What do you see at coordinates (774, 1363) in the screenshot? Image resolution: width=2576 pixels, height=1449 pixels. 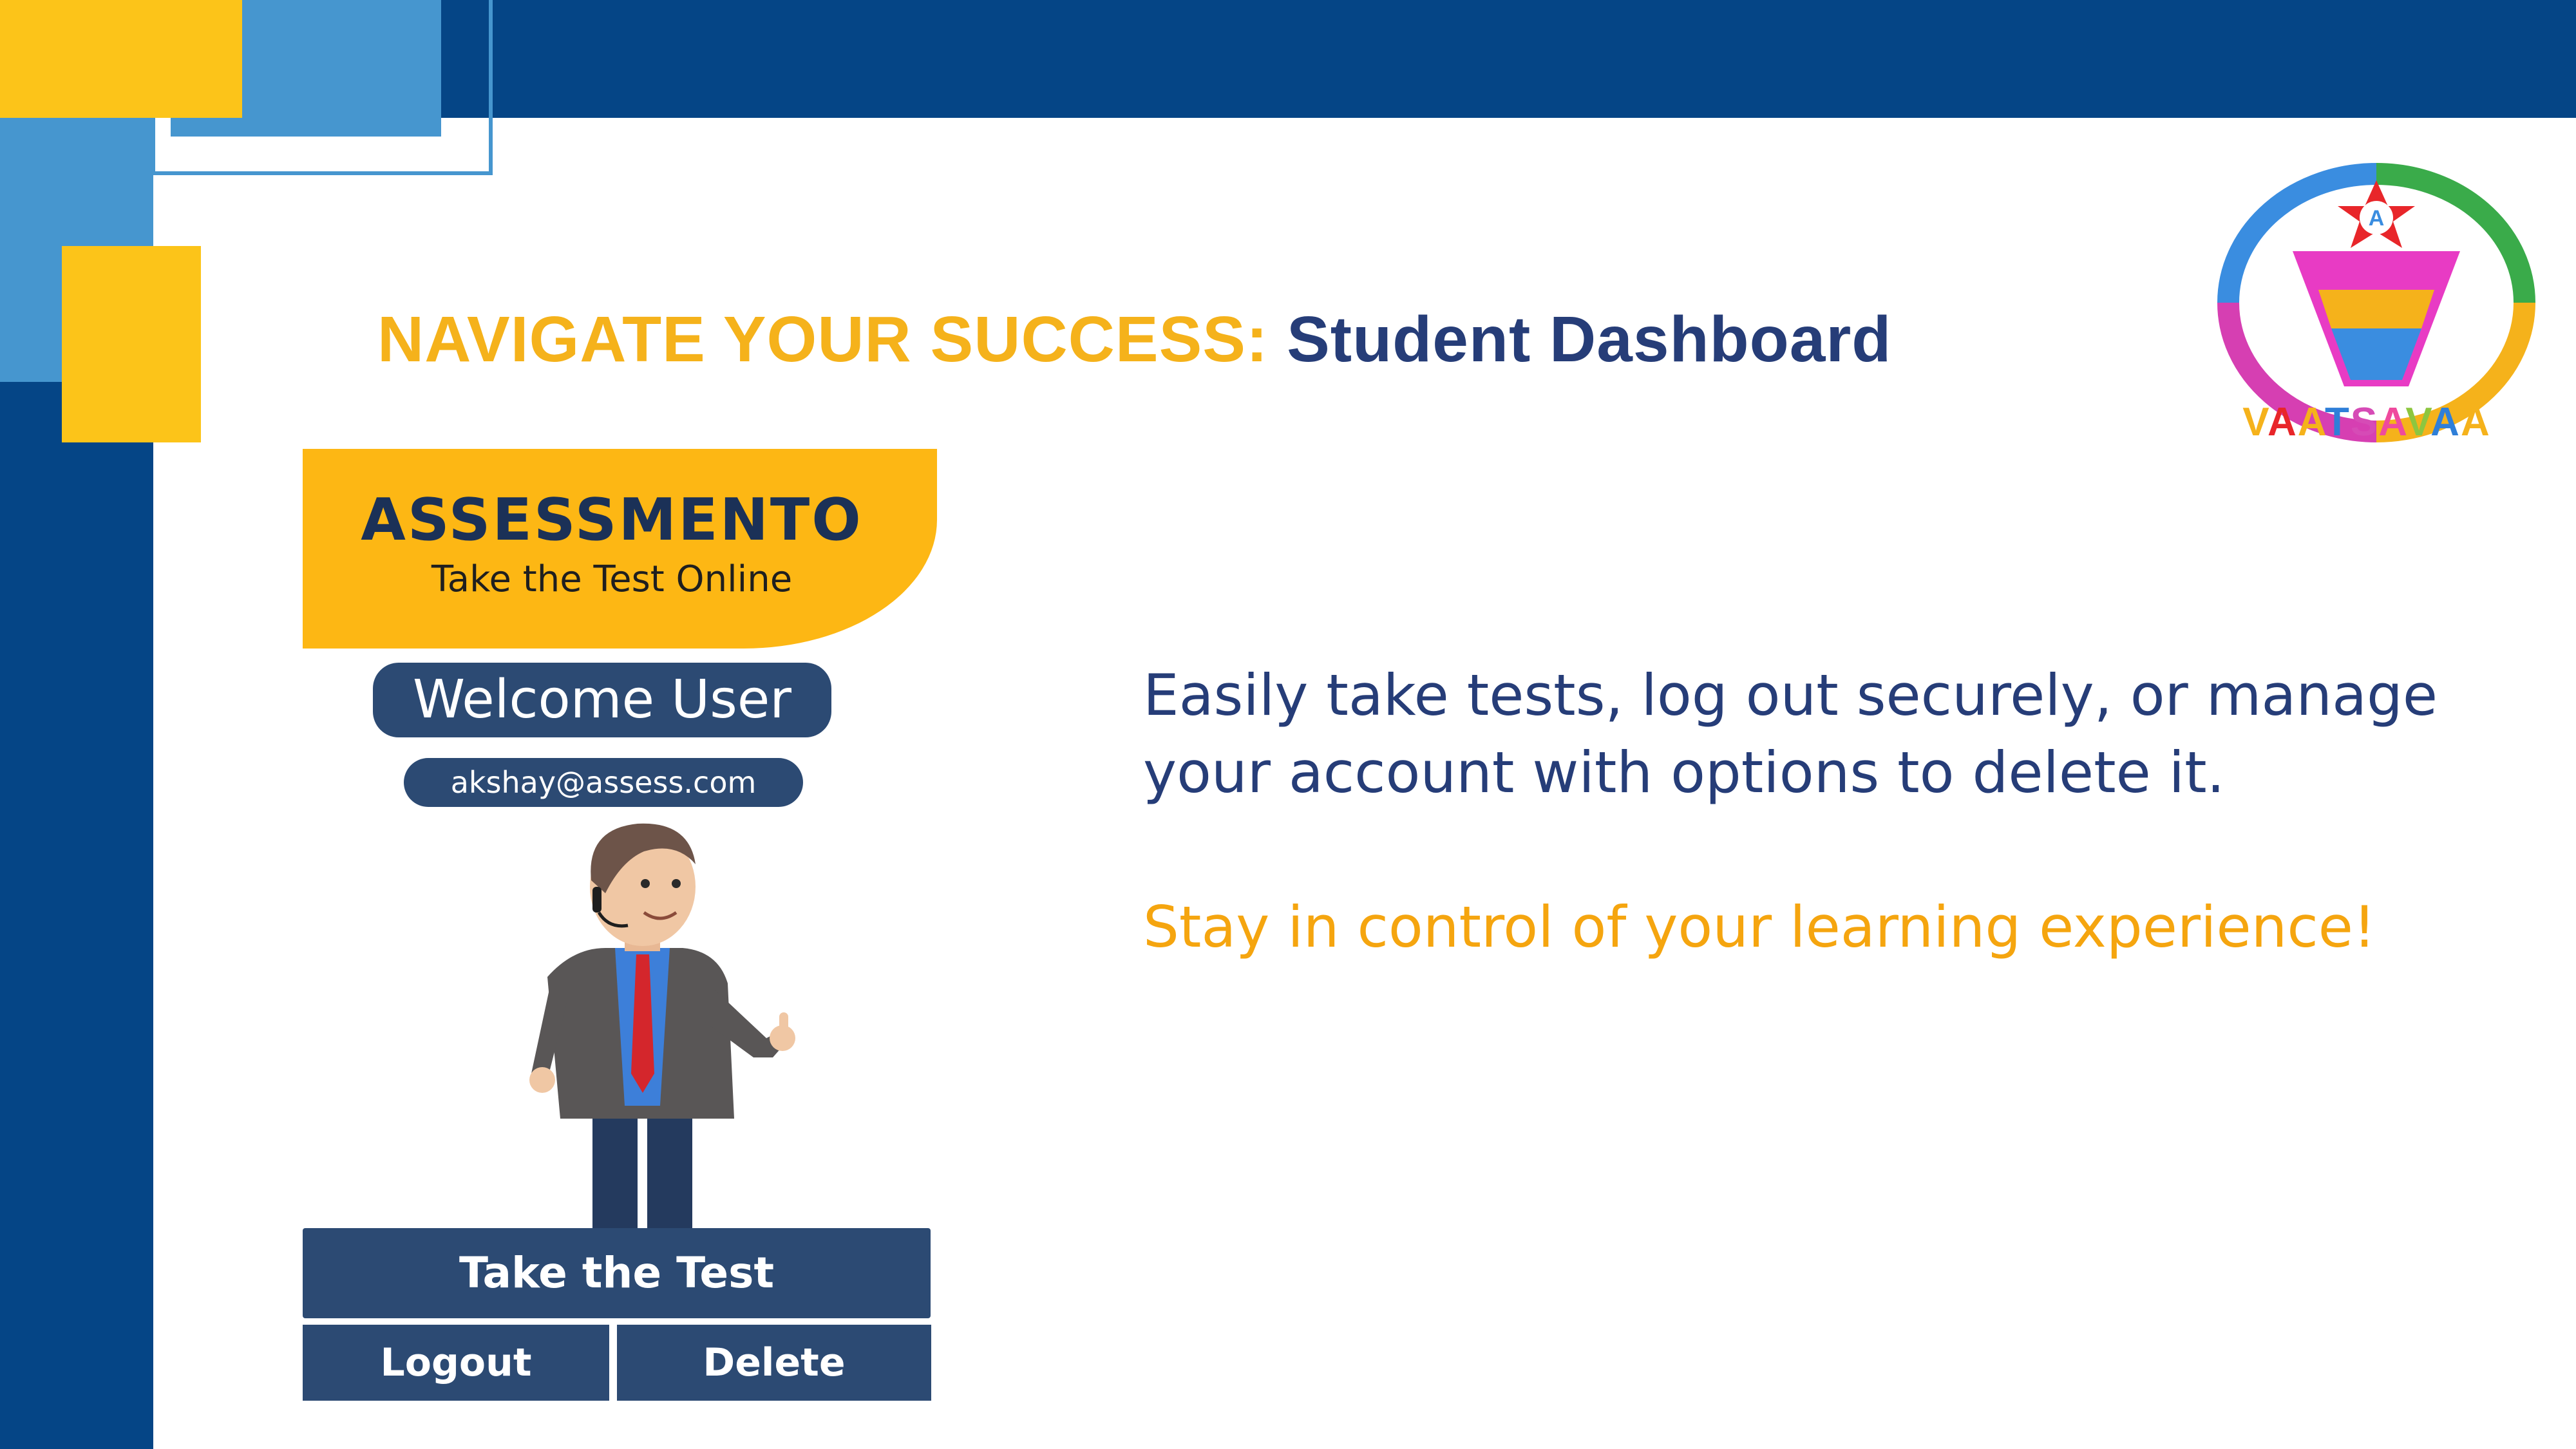 I see `delete-button: Delete` at bounding box center [774, 1363].